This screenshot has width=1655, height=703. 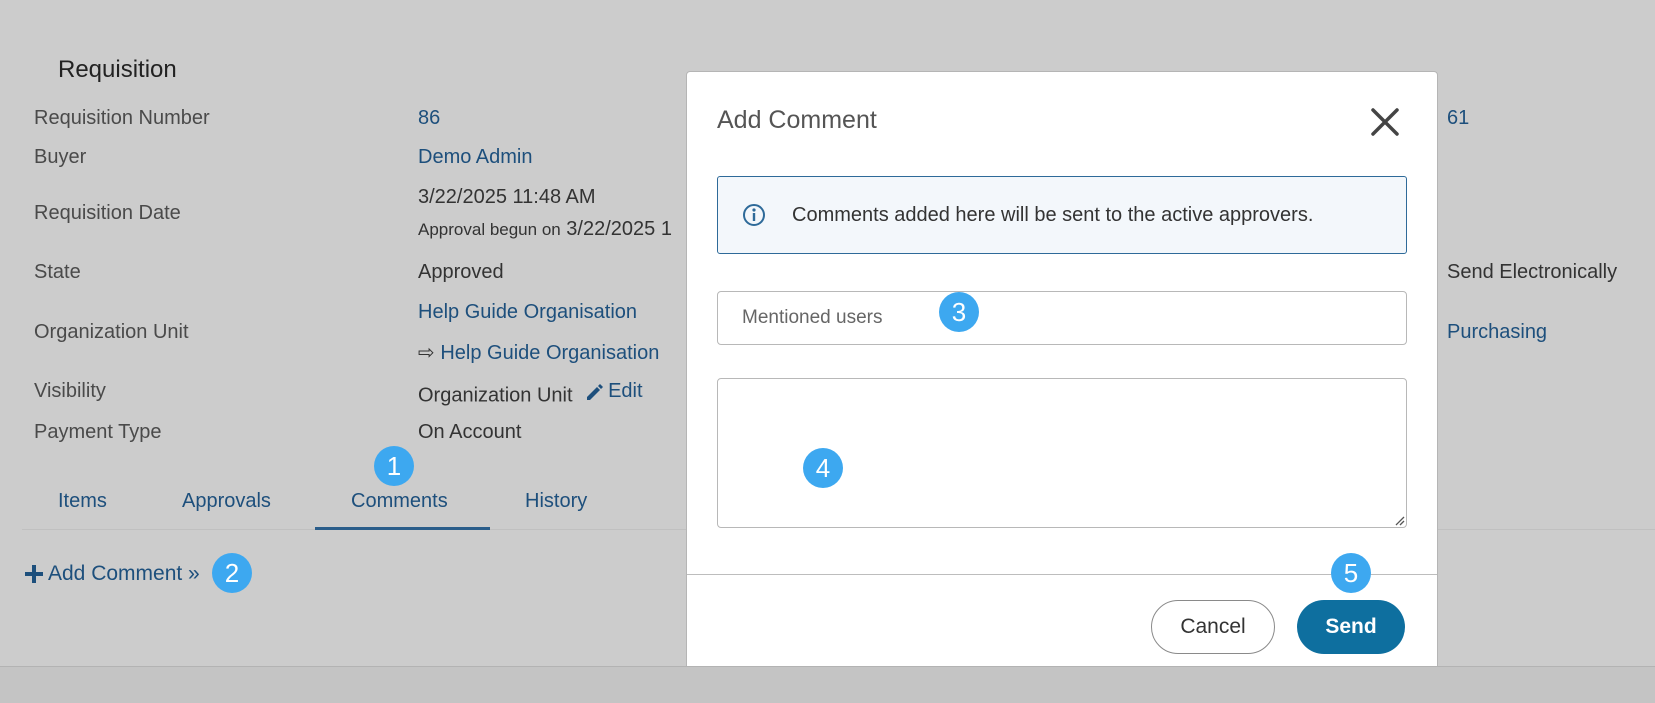 What do you see at coordinates (507, 197) in the screenshot?
I see `requisition-date-value: 3/22/2025 11:48 AM` at bounding box center [507, 197].